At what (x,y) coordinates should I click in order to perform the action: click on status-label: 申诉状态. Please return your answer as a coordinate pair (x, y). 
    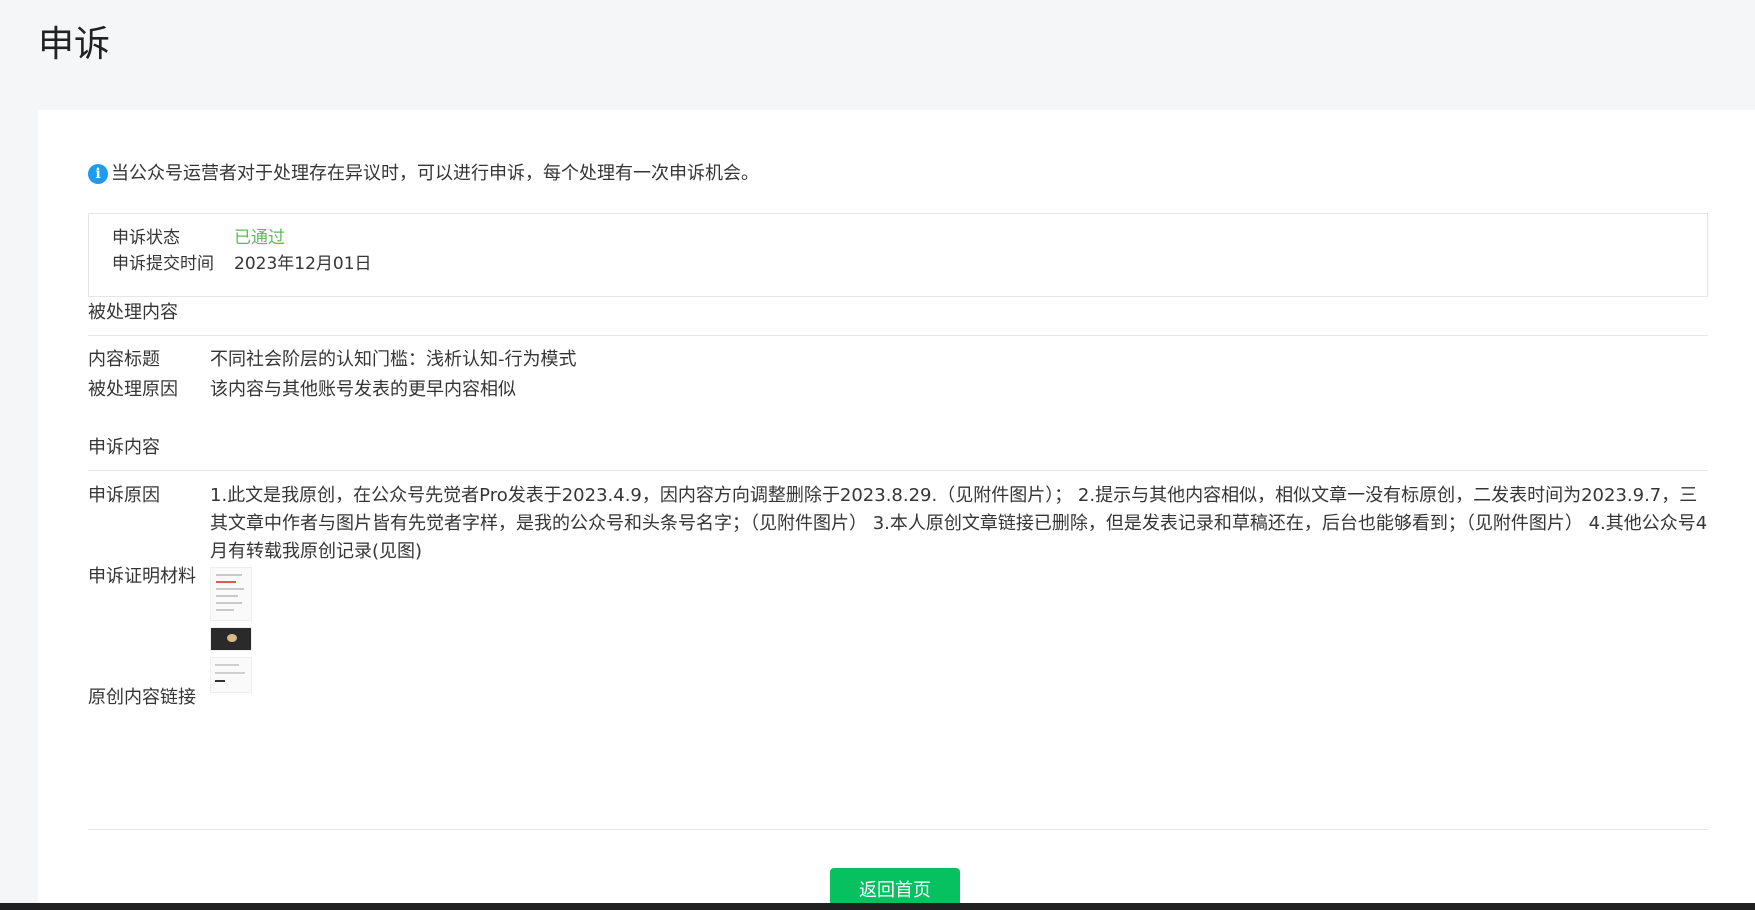
    Looking at the image, I should click on (146, 238).